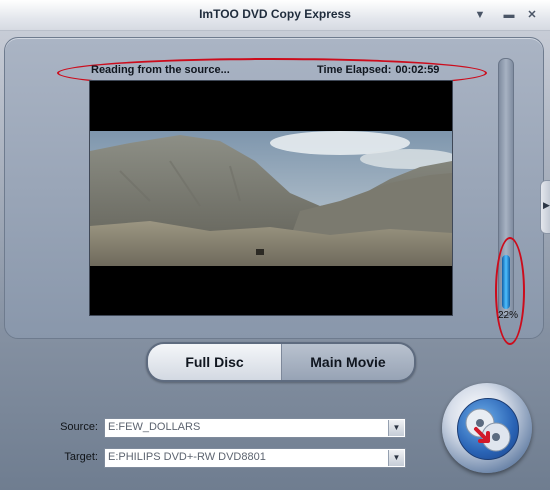  What do you see at coordinates (509, 15) in the screenshot?
I see `minimize-icon: ▬` at bounding box center [509, 15].